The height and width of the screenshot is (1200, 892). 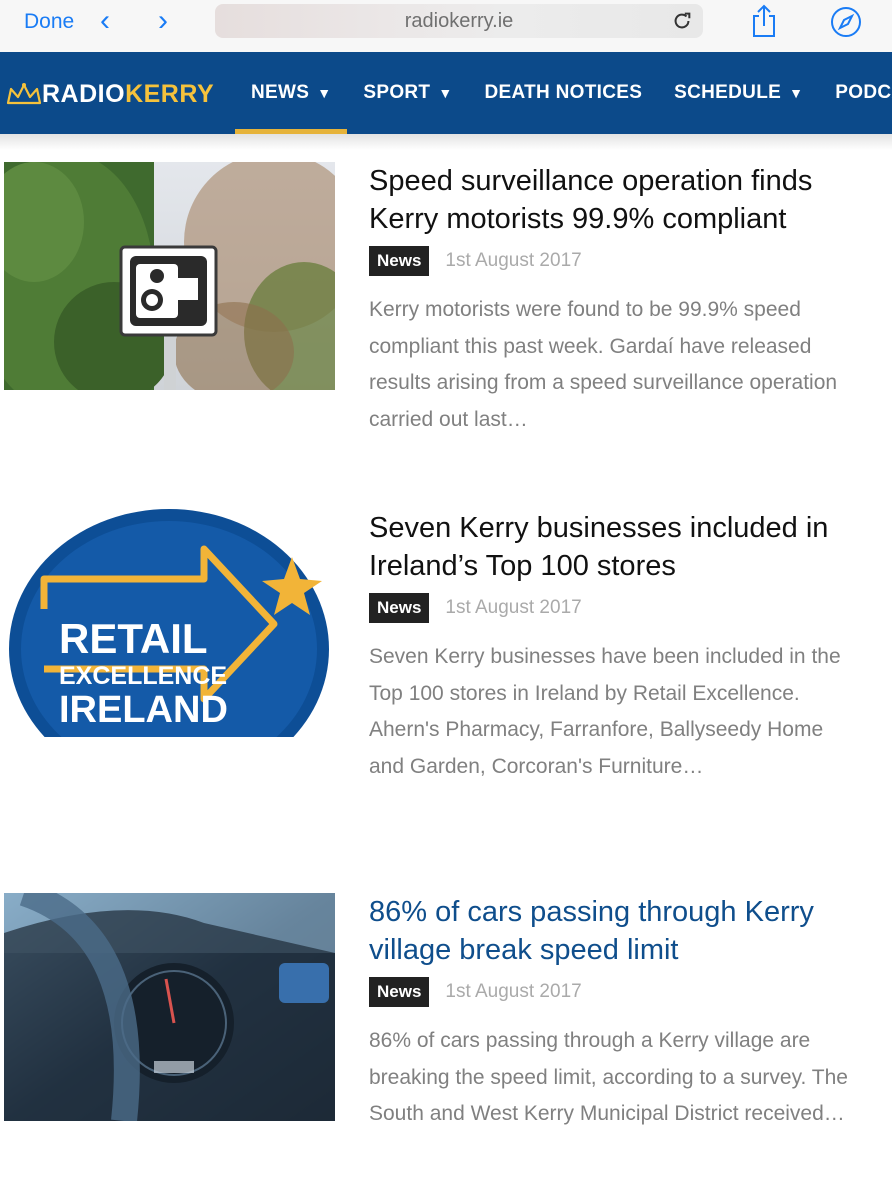 What do you see at coordinates (163, 21) in the screenshot?
I see `chevron-right-icon: ›` at bounding box center [163, 21].